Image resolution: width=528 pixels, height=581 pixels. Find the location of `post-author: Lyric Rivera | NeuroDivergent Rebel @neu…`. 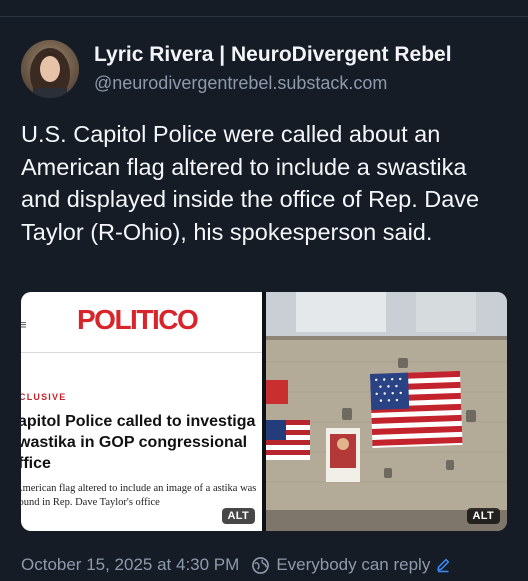

post-author: Lyric Rivera | NeuroDivergent Rebel @neu… is located at coordinates (304, 68).